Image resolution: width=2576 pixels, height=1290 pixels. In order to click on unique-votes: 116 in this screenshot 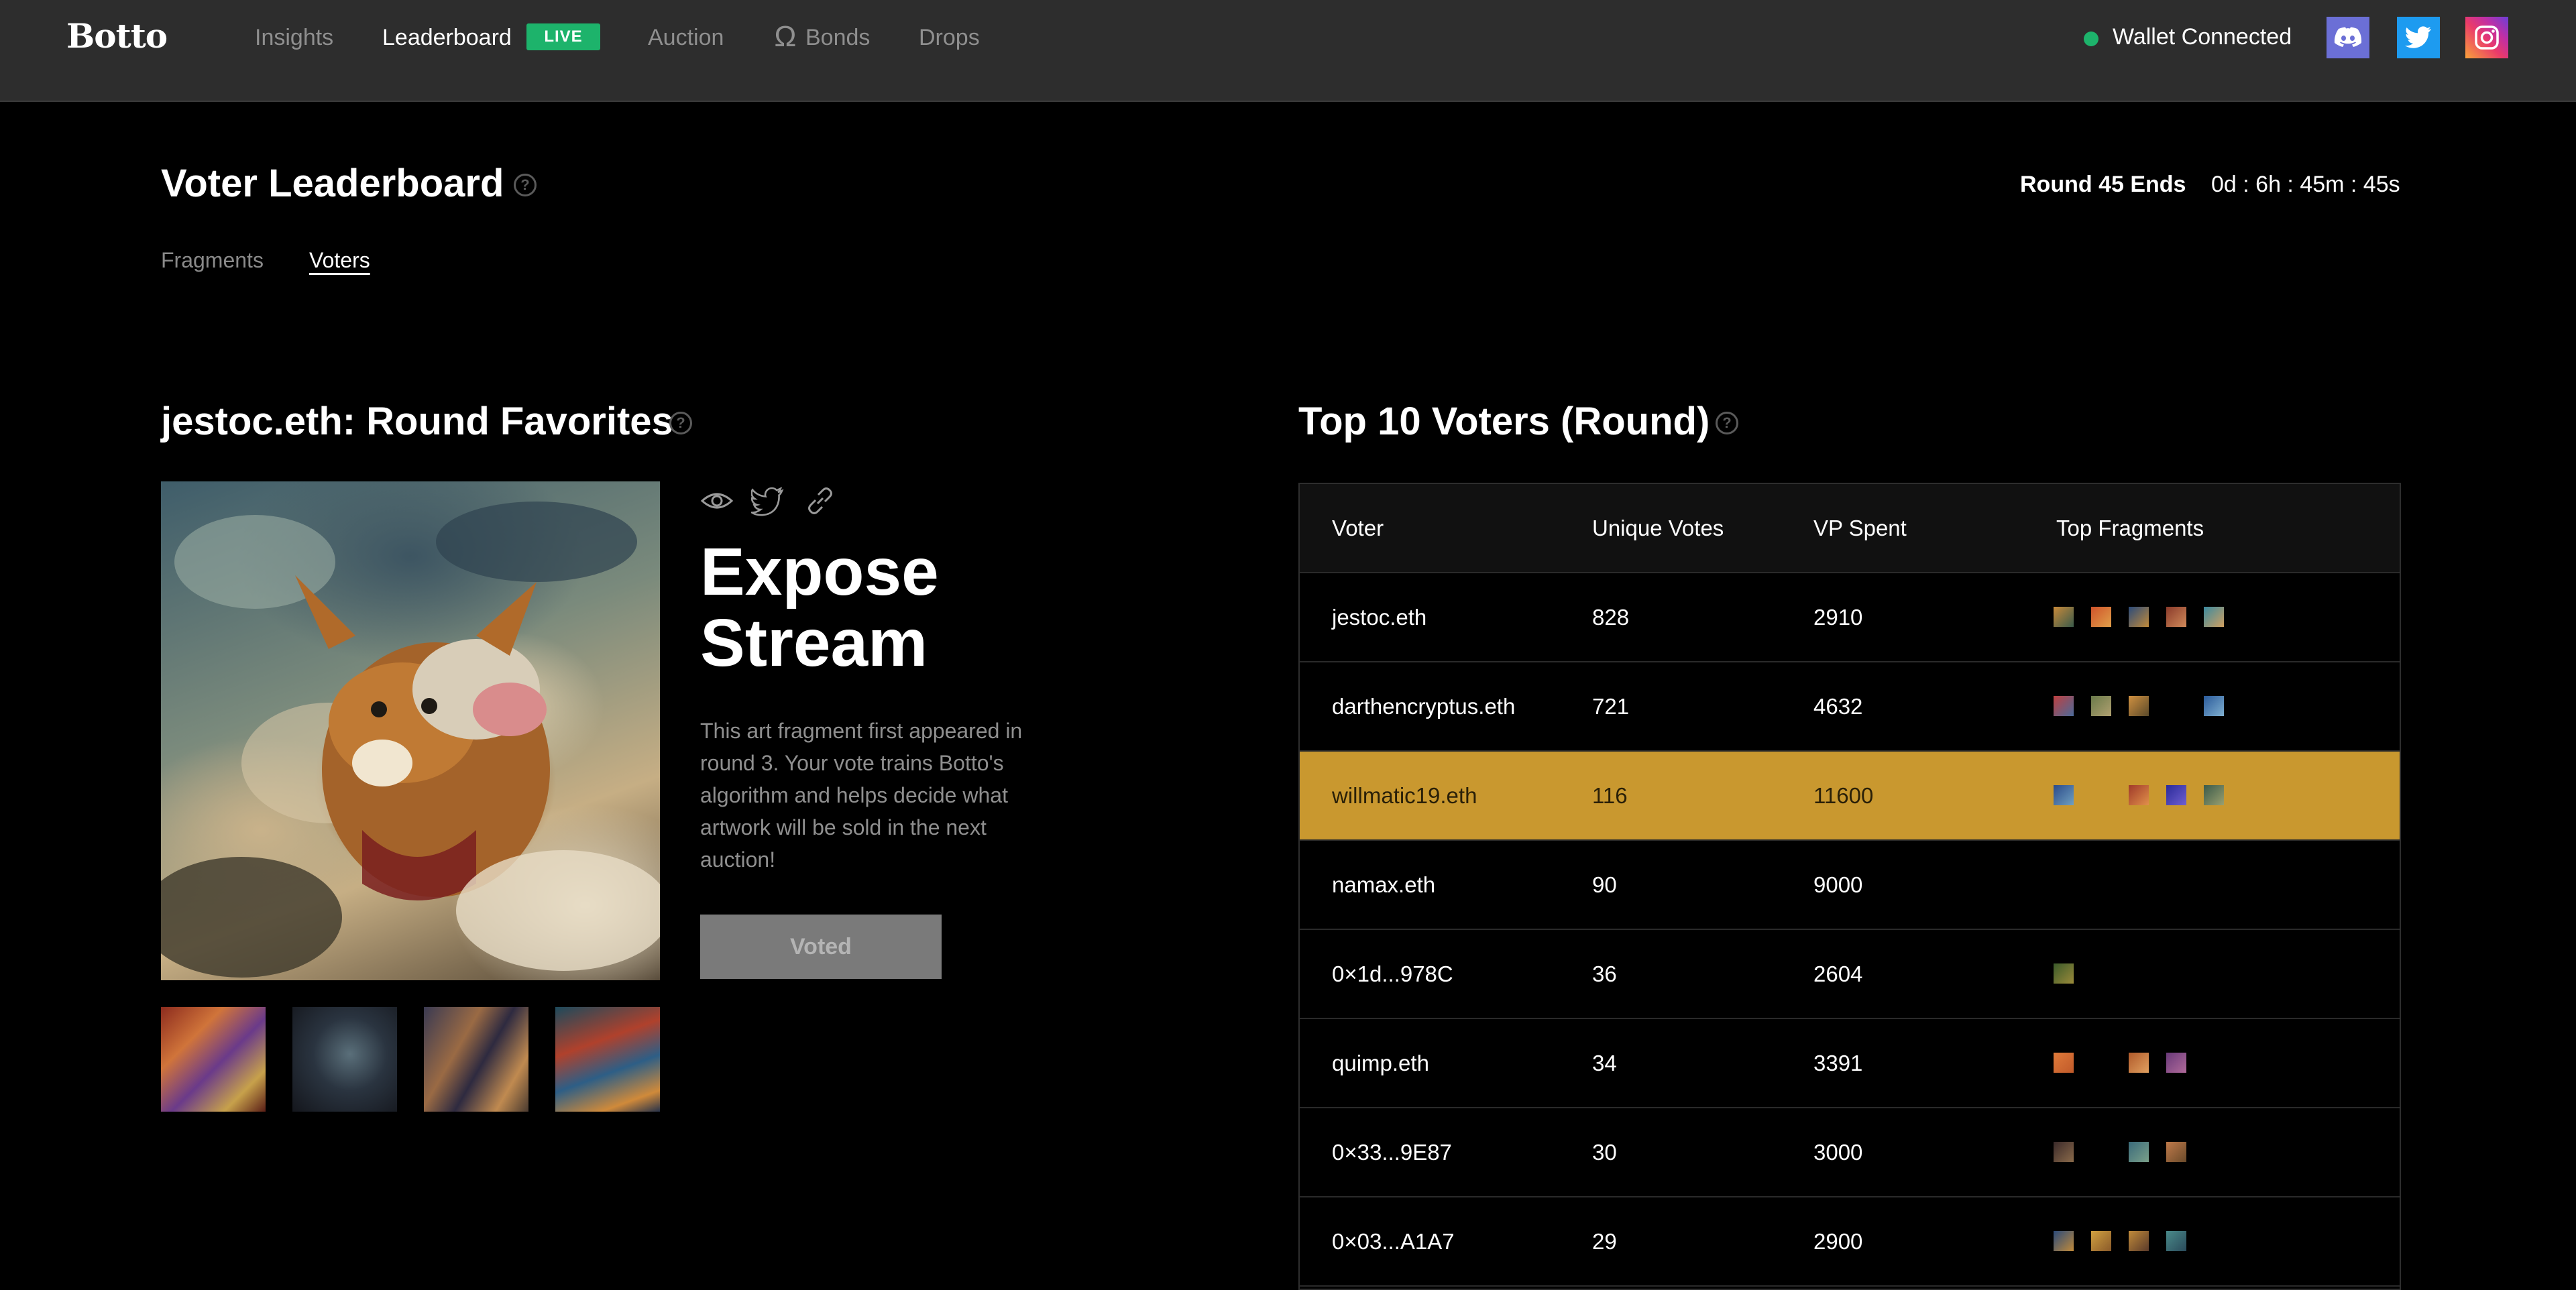, I will do `click(1610, 795)`.